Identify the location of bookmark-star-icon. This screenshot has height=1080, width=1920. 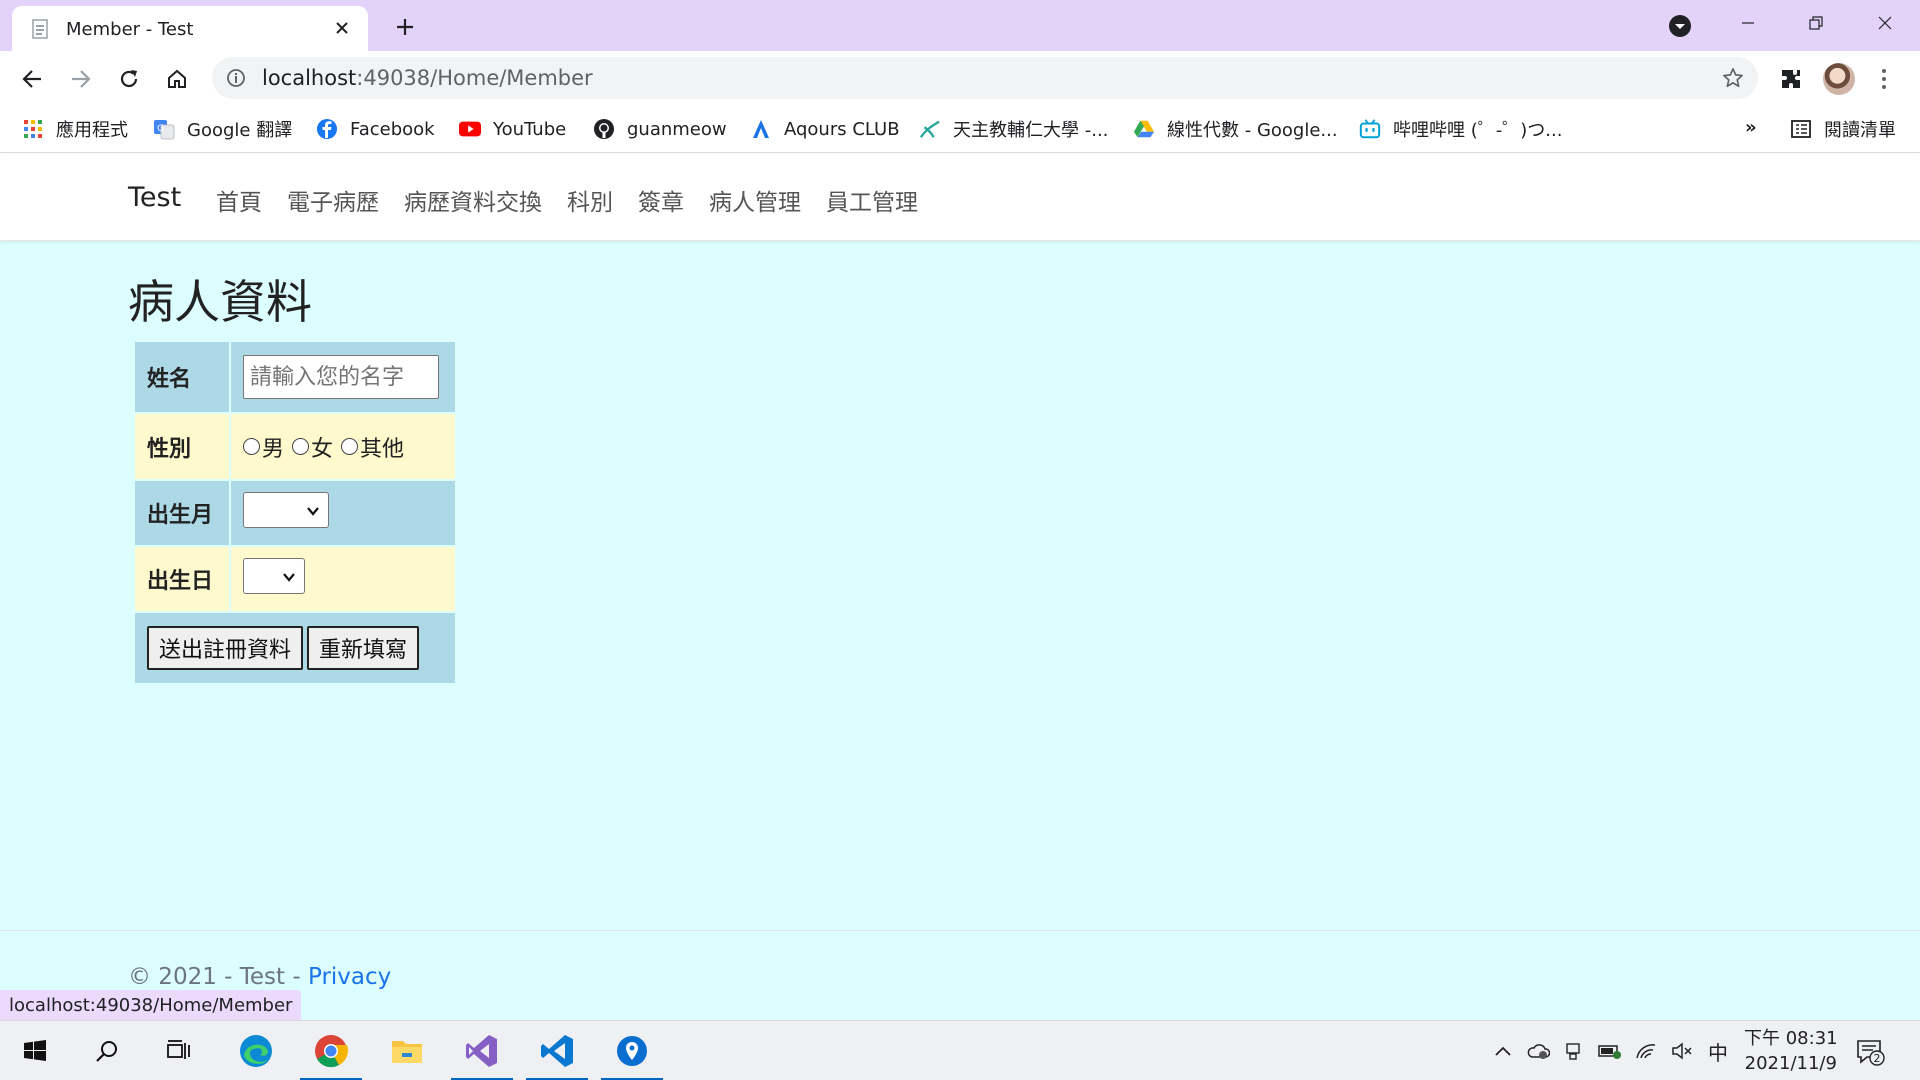
(1733, 78).